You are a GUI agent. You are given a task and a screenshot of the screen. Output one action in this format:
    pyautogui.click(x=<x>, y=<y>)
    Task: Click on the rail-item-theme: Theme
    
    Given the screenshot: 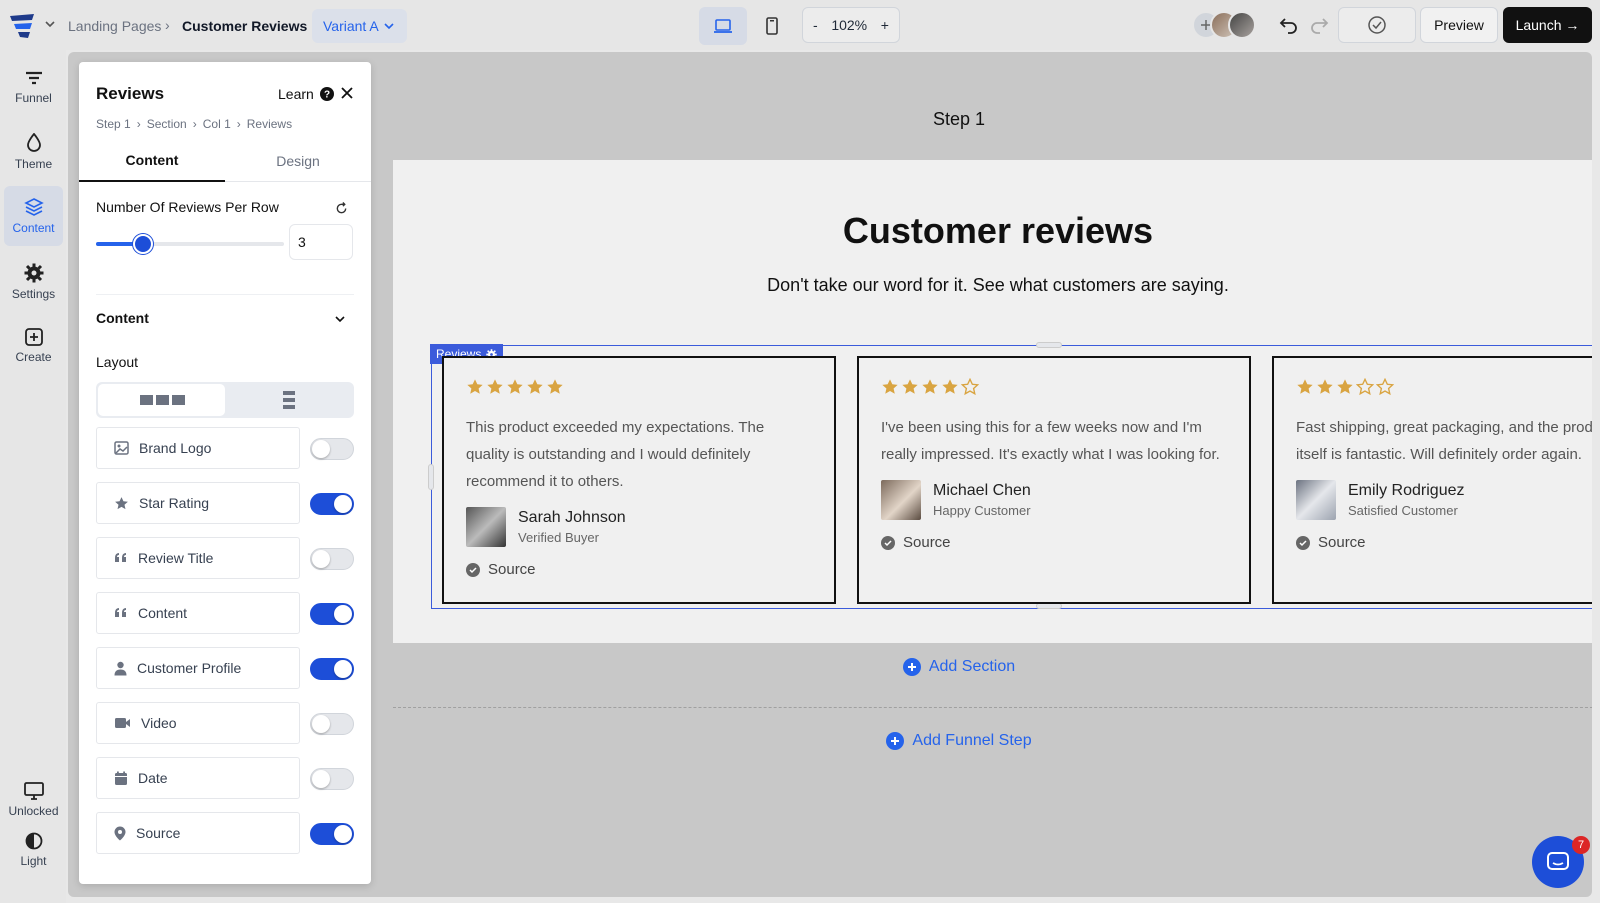 What is the action you would take?
    pyautogui.click(x=33, y=152)
    